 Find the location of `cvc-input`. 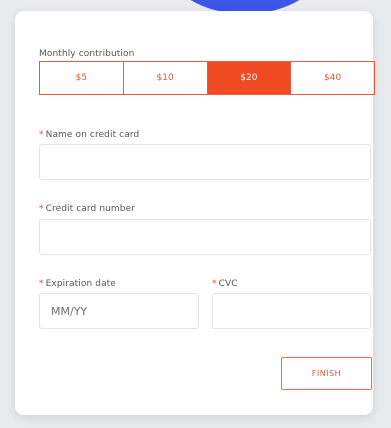

cvc-input is located at coordinates (291, 311).